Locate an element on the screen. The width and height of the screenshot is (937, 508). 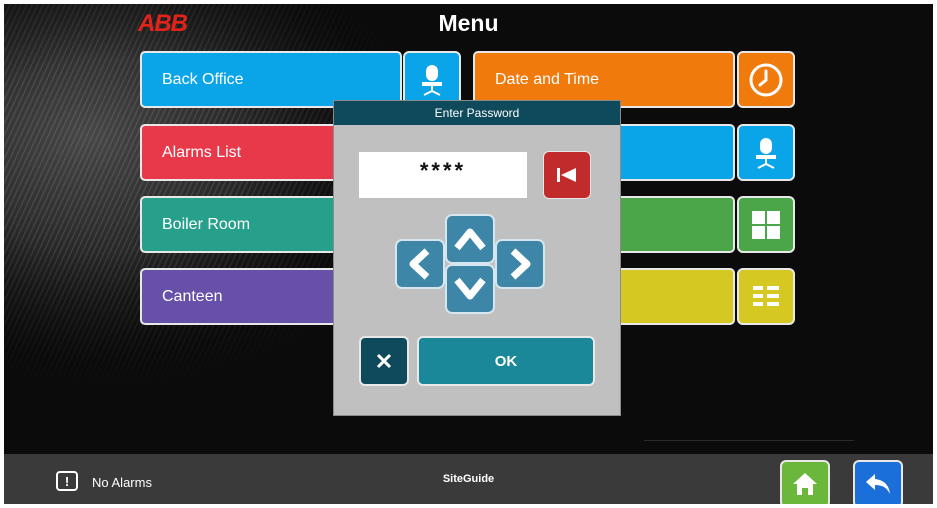
tile-label: Canteen is located at coordinates (192, 296).